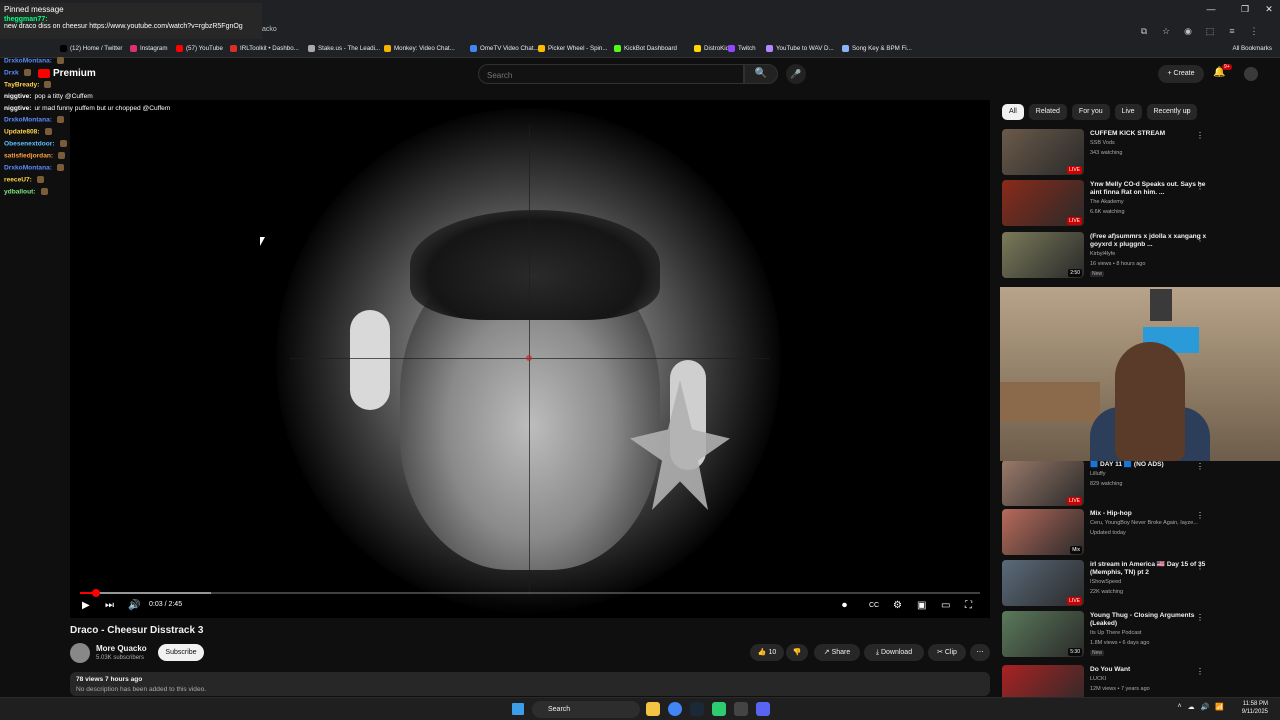 The image size is (1280, 720). I want to click on cloud-icon: ☁, so click(1191, 707).